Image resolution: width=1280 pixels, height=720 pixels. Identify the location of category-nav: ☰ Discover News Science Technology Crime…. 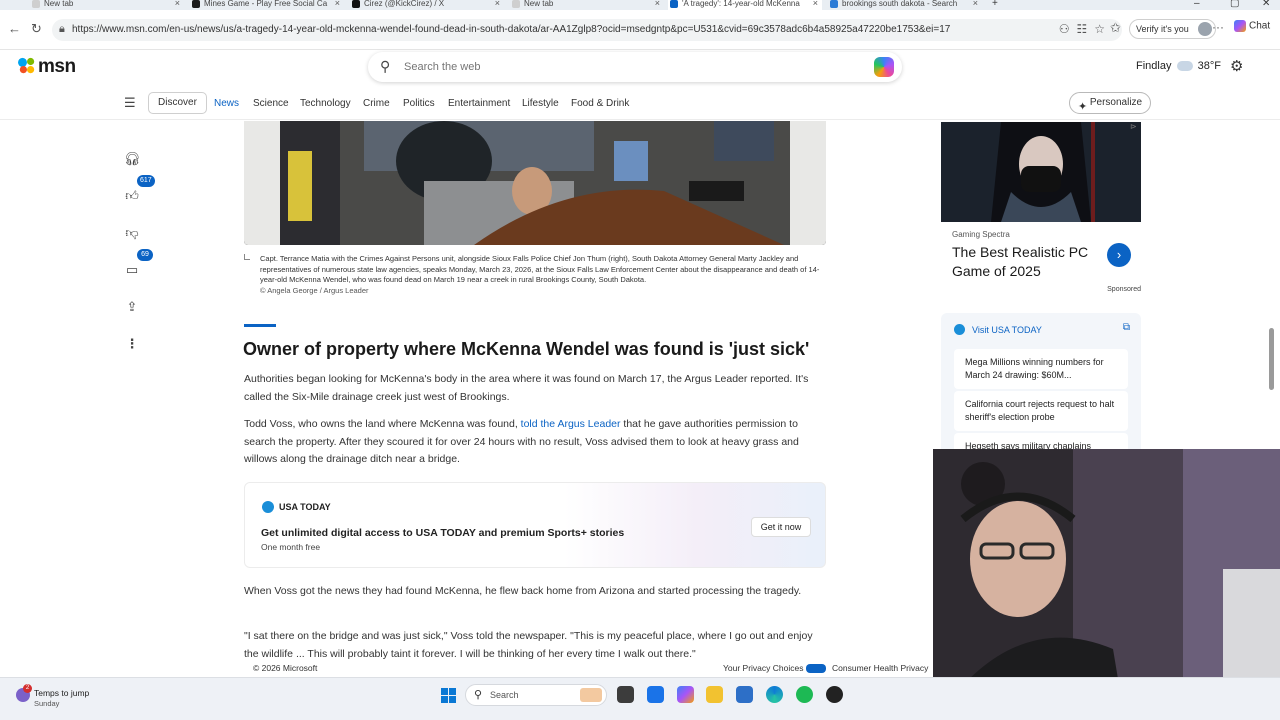
(640, 104).